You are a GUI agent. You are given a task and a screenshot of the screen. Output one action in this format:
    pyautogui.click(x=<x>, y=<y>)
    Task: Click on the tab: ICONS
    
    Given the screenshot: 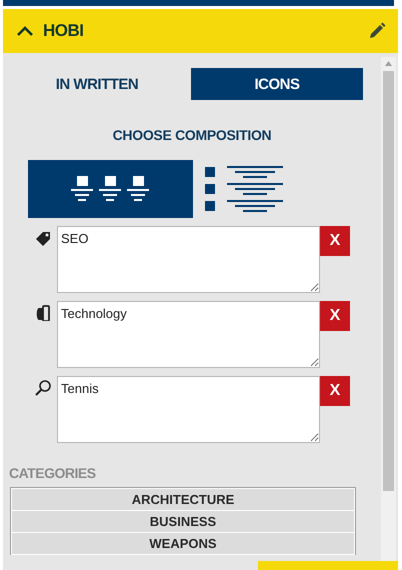 What is the action you would take?
    pyautogui.click(x=277, y=84)
    